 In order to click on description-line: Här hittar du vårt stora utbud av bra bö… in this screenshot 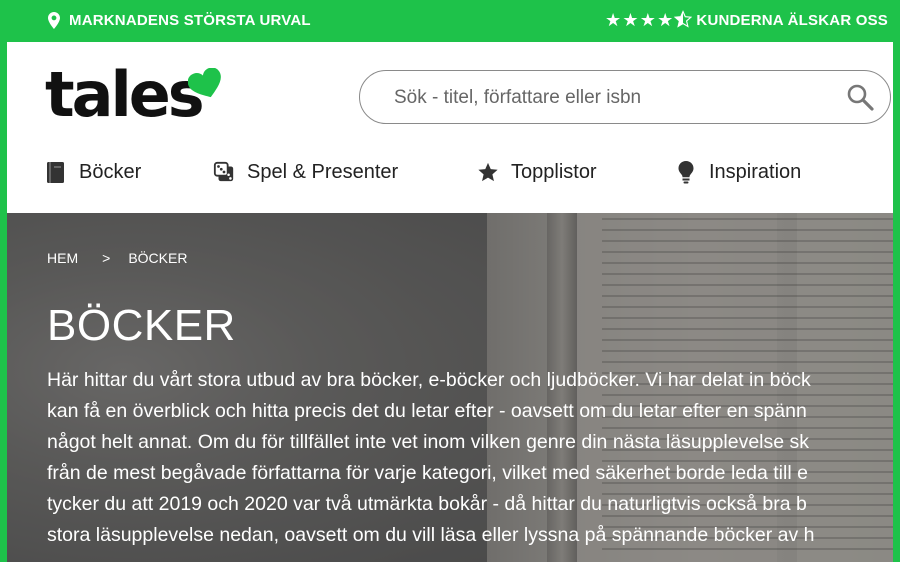, I will do `click(429, 380)`.